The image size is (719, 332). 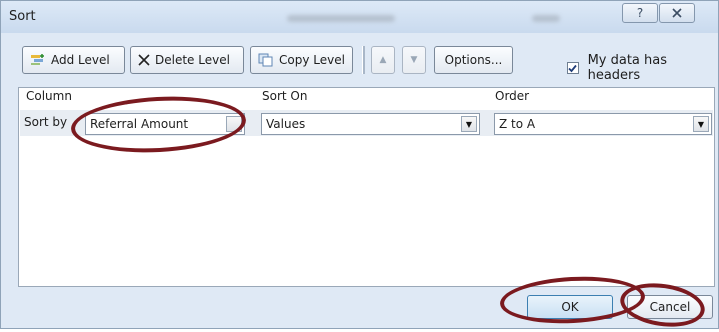 I want to click on ok-button: OK, so click(x=570, y=307).